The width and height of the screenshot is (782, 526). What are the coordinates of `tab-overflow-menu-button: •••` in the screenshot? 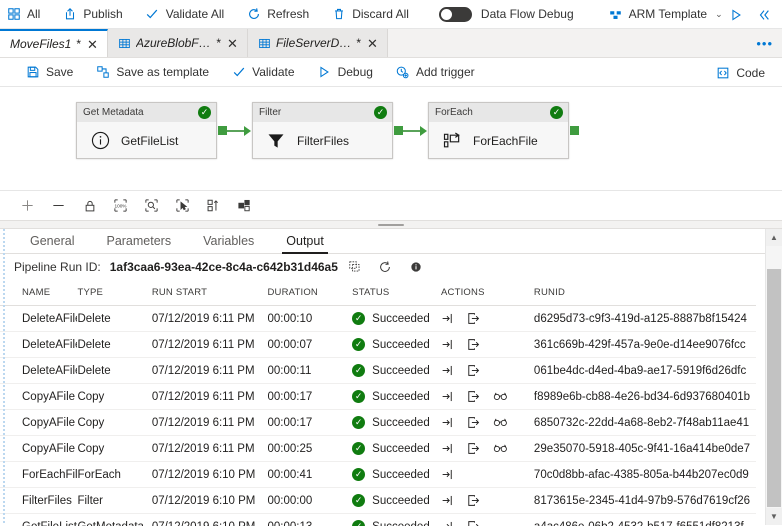 It's located at (764, 43).